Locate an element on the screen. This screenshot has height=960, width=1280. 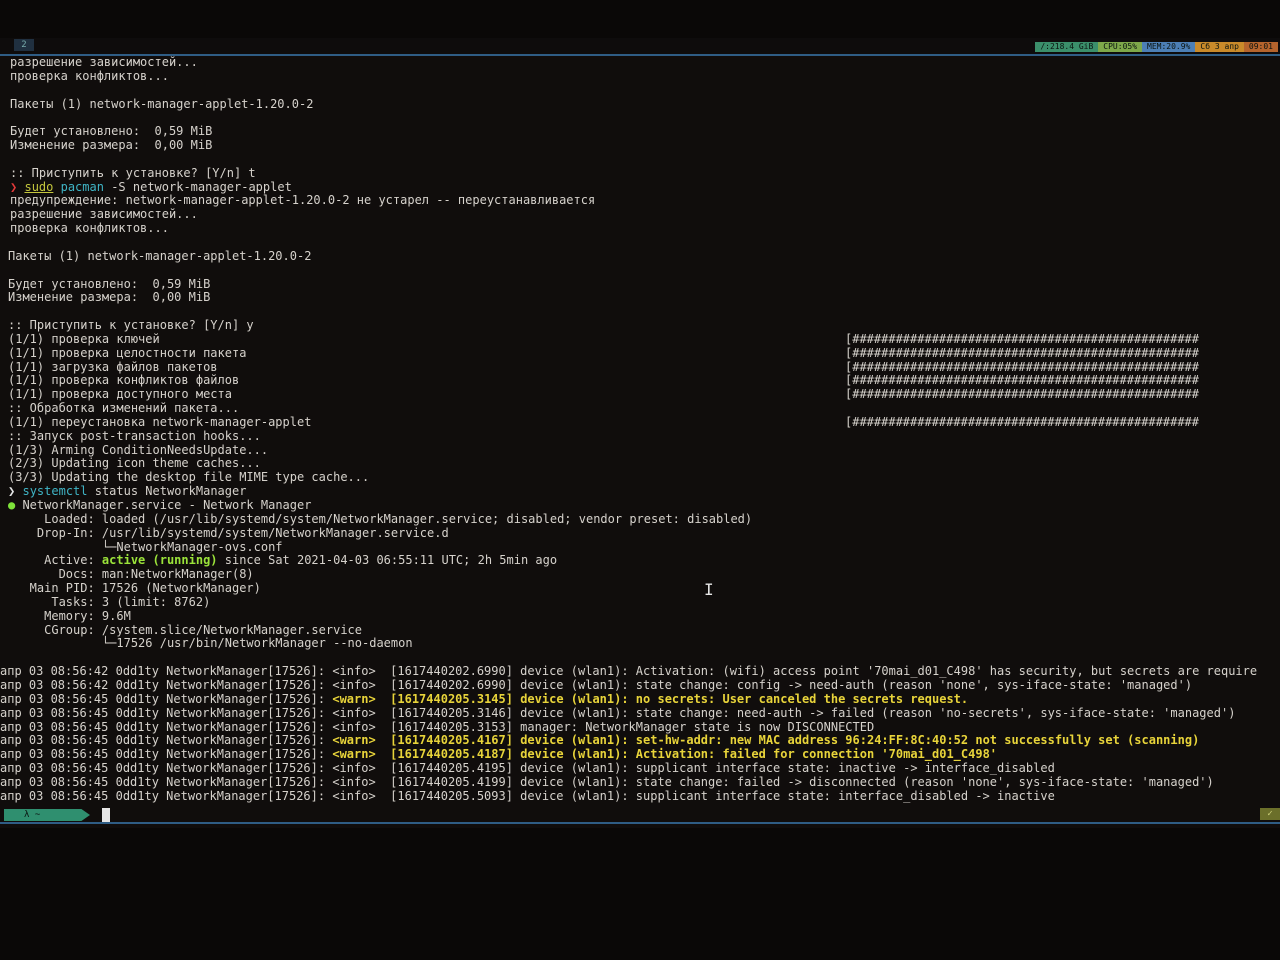
command-sudo: sudo is located at coordinates (39, 186).